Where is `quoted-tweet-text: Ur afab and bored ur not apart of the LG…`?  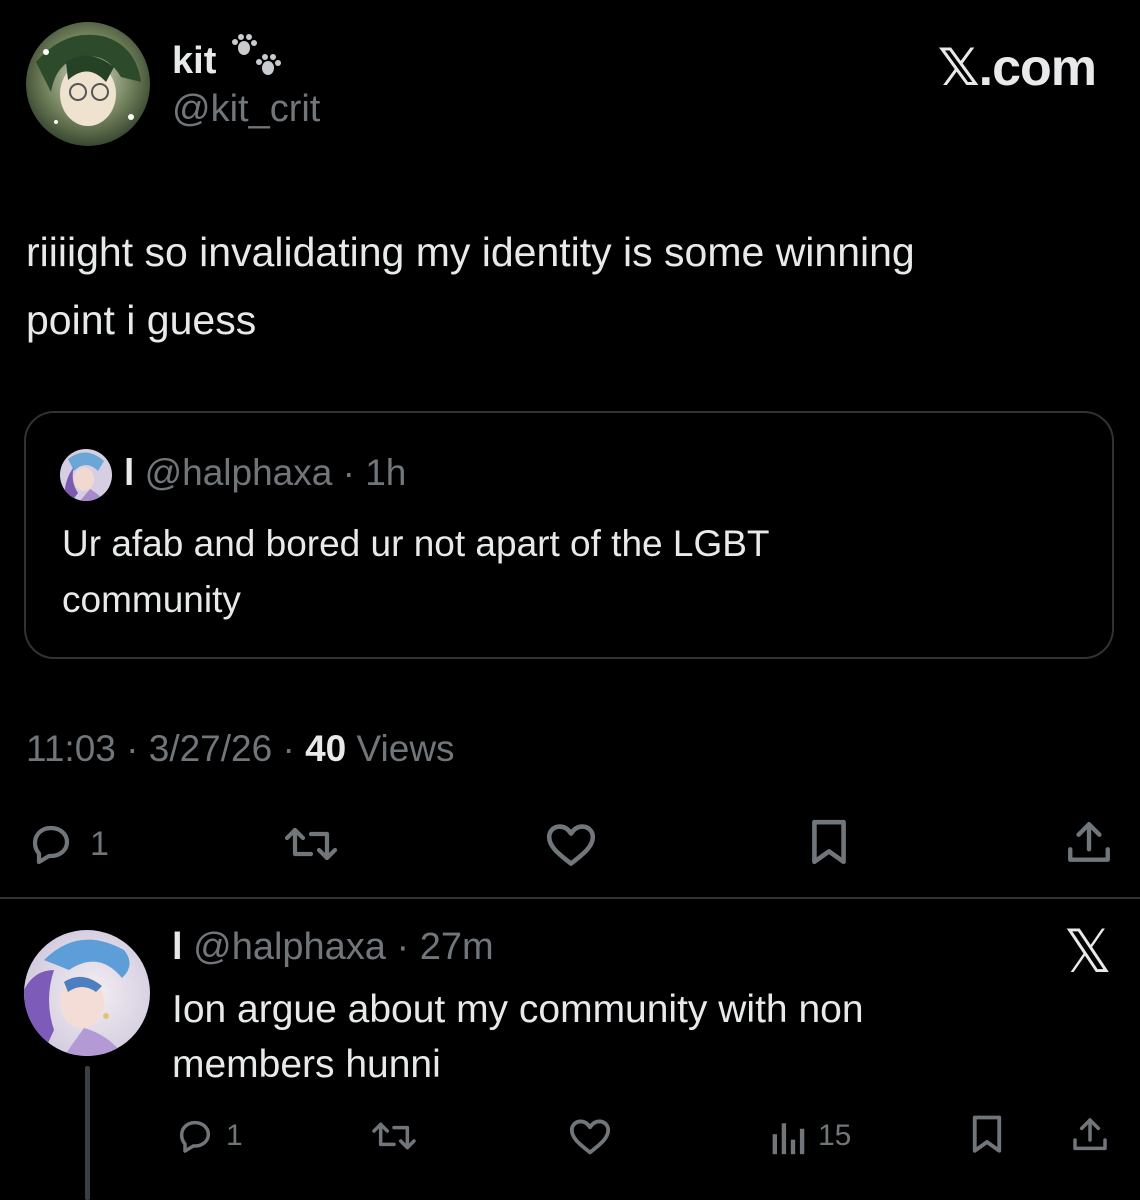
quoted-tweet-text: Ur afab and bored ur not apart of the LG… is located at coordinates (562, 572).